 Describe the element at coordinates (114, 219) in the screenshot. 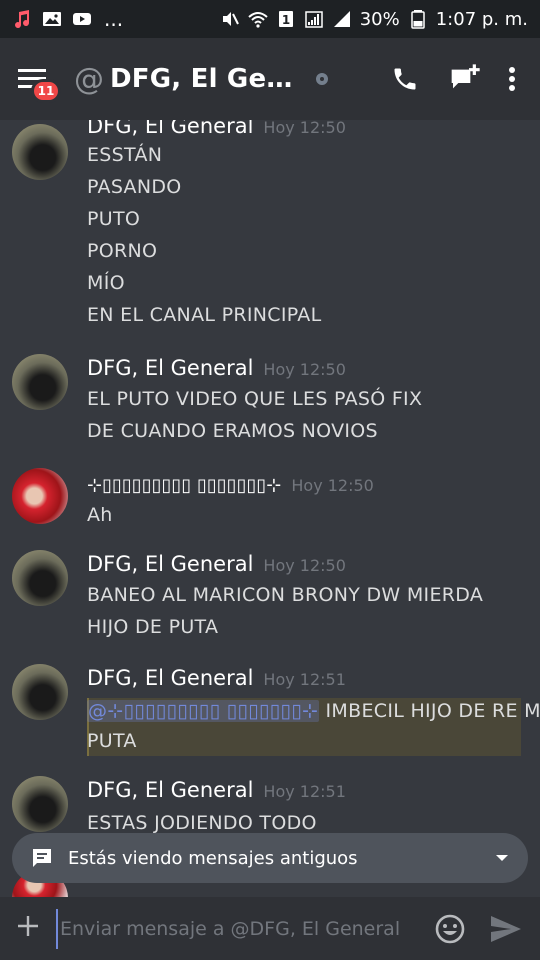

I see `message-text: PUTO` at that location.